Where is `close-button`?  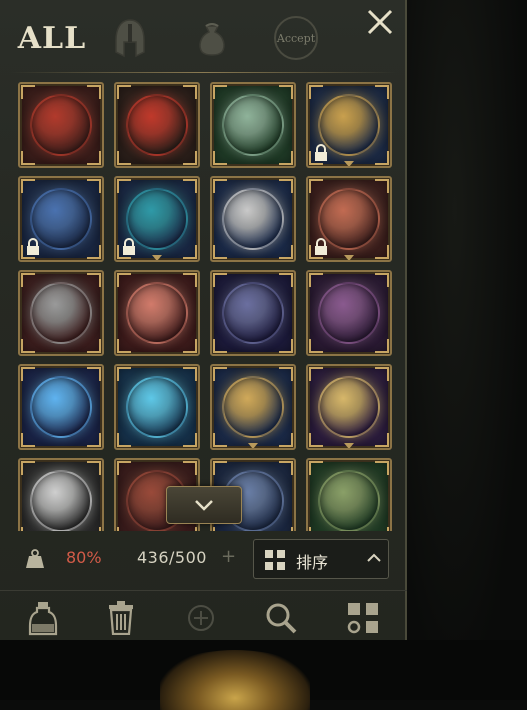 close-button is located at coordinates (380, 22).